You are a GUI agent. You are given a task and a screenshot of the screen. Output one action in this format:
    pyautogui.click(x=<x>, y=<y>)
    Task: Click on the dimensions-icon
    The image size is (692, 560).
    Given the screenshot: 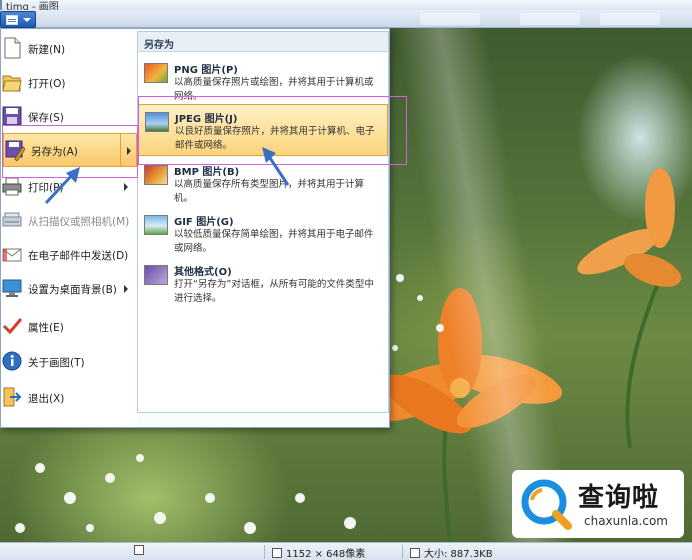 What is the action you would take?
    pyautogui.click(x=277, y=552)
    